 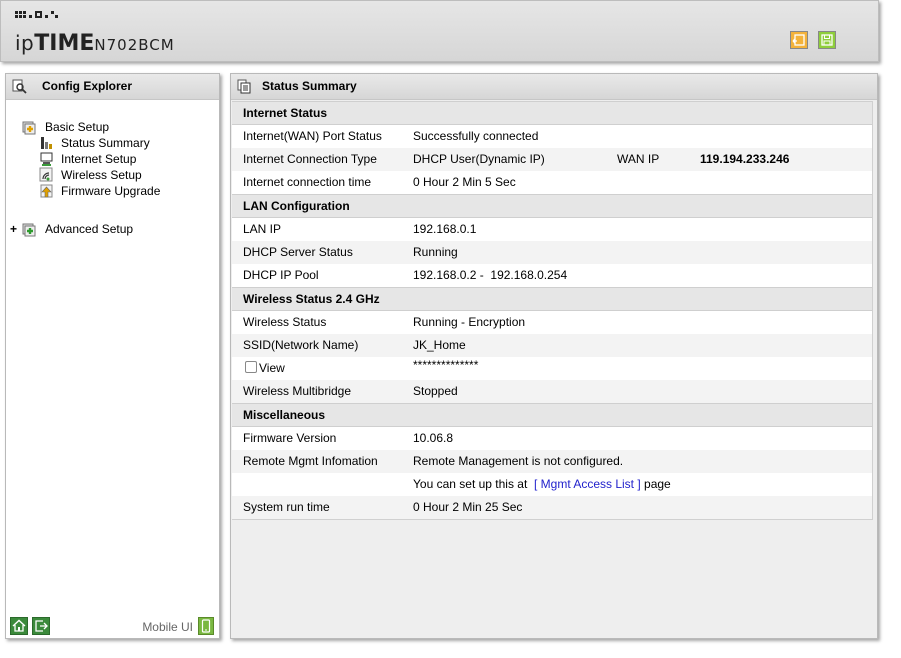 I want to click on tree-wireless-setup-label: Wireless Setup, so click(x=101, y=175).